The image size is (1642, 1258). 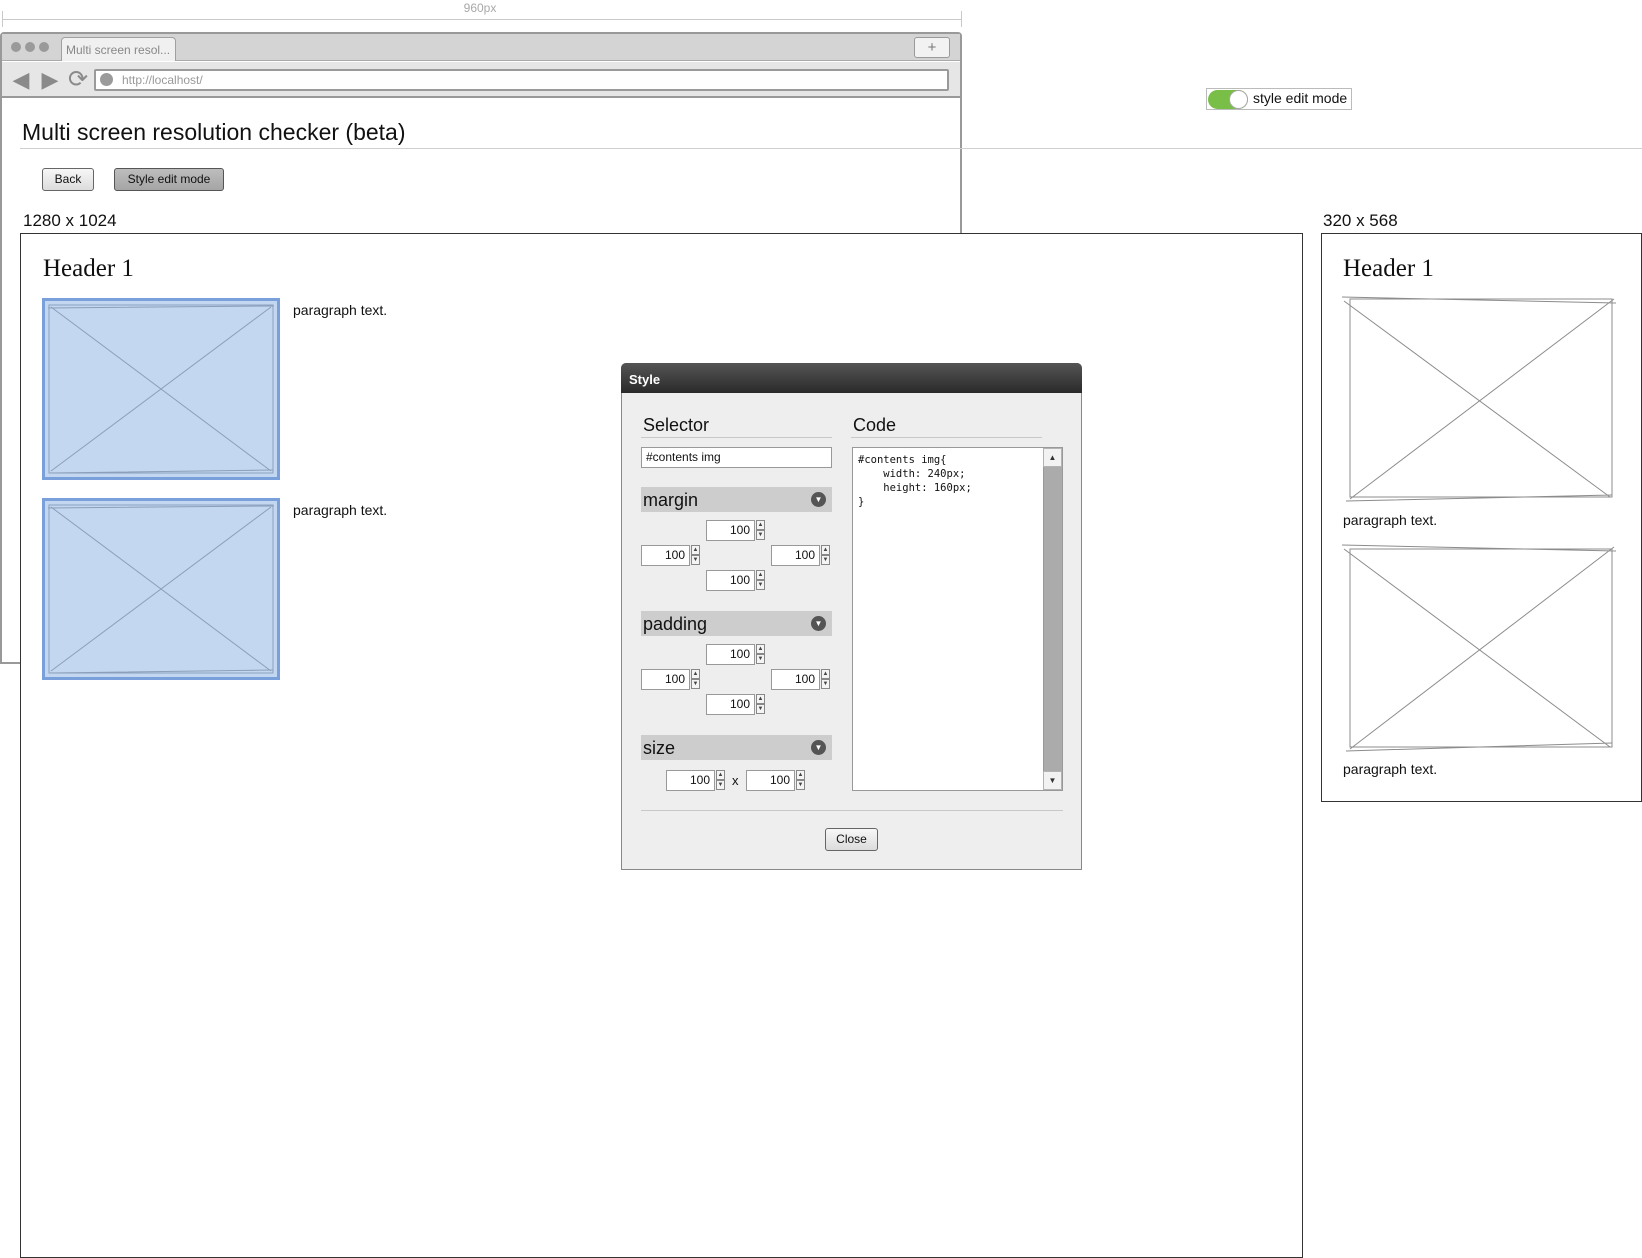 What do you see at coordinates (665, 555) in the screenshot?
I see `margin-left-input: 100` at bounding box center [665, 555].